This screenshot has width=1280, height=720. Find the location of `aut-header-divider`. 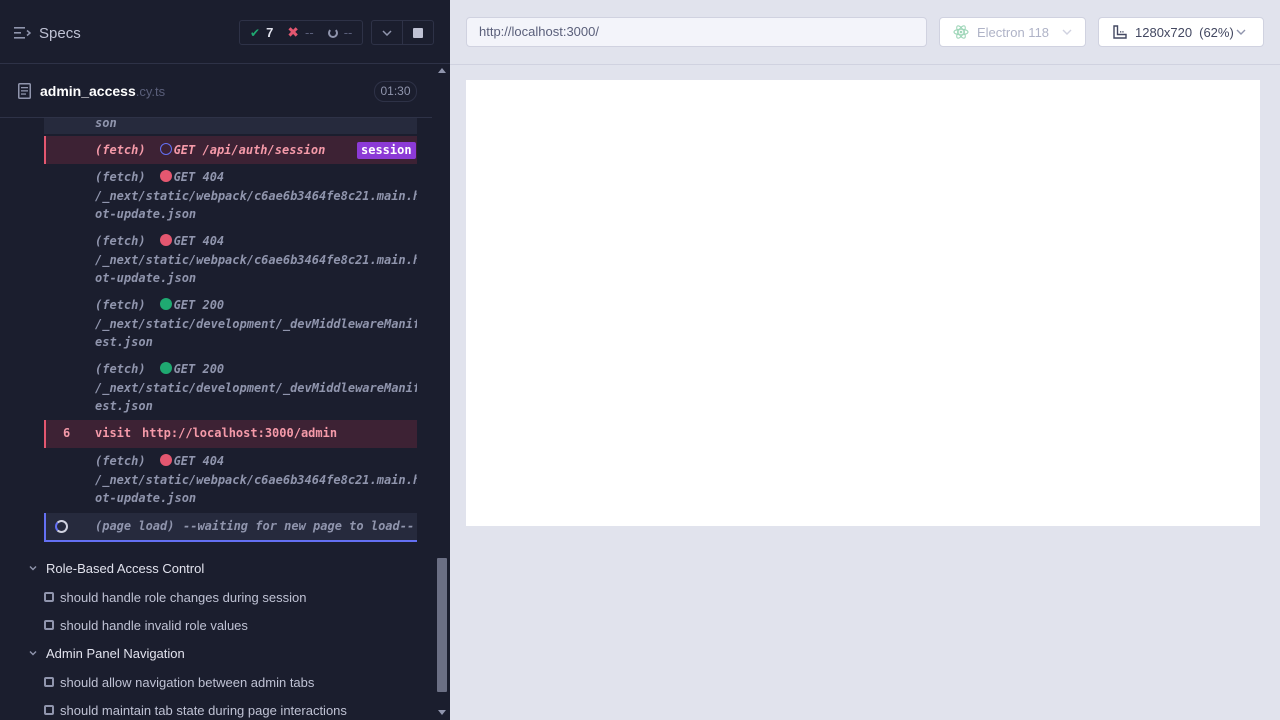

aut-header-divider is located at coordinates (865, 64).